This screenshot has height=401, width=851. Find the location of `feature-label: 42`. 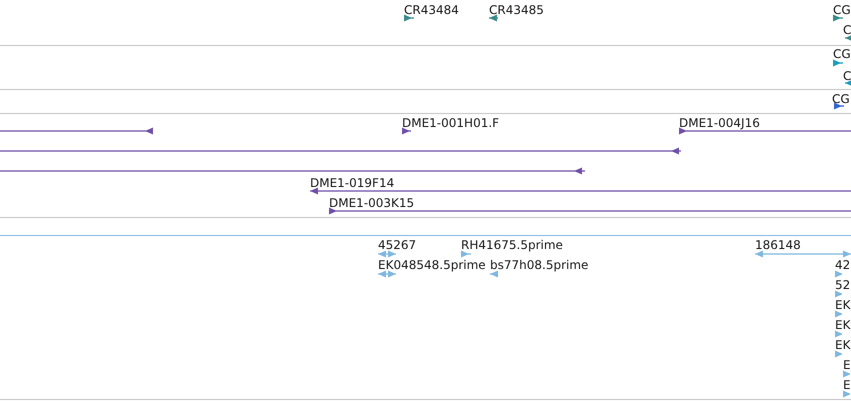

feature-label: 42 is located at coordinates (842, 265).